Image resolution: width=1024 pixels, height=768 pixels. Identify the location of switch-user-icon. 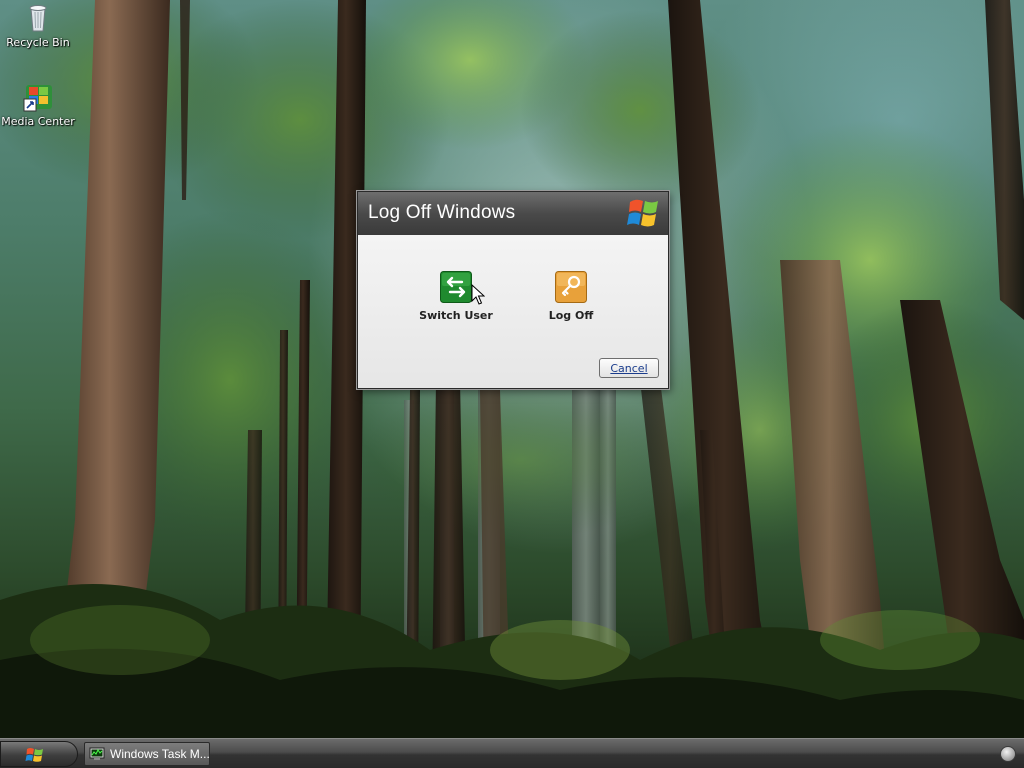
(456, 287).